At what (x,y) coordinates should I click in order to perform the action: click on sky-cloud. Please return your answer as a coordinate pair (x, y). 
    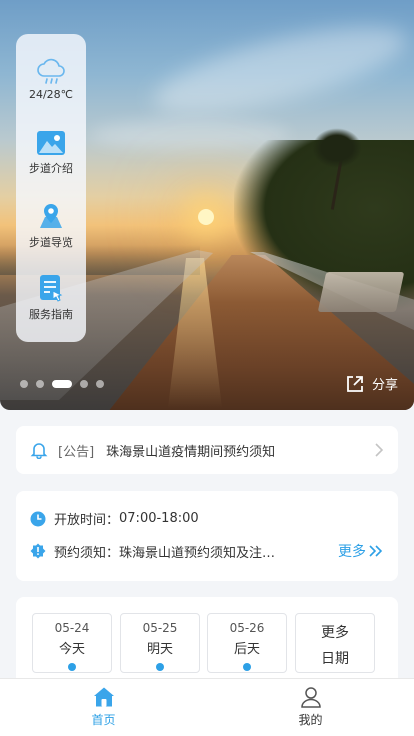
    Looking at the image, I should click on (280, 70).